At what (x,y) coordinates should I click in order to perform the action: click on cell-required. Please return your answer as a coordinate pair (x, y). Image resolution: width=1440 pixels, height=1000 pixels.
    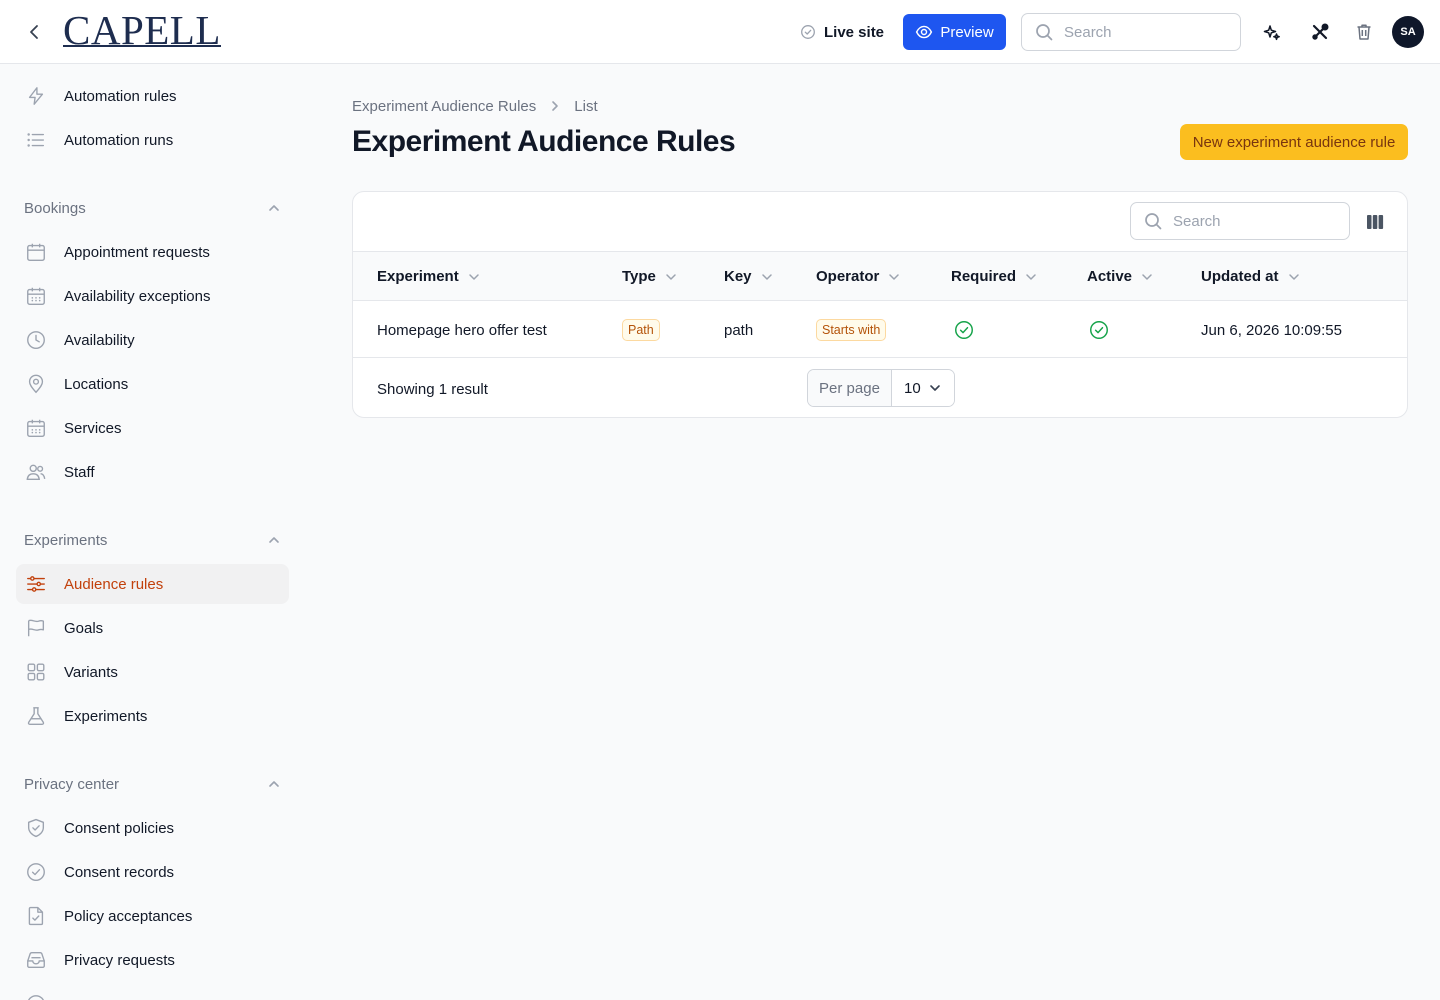
    Looking at the image, I should click on (964, 330).